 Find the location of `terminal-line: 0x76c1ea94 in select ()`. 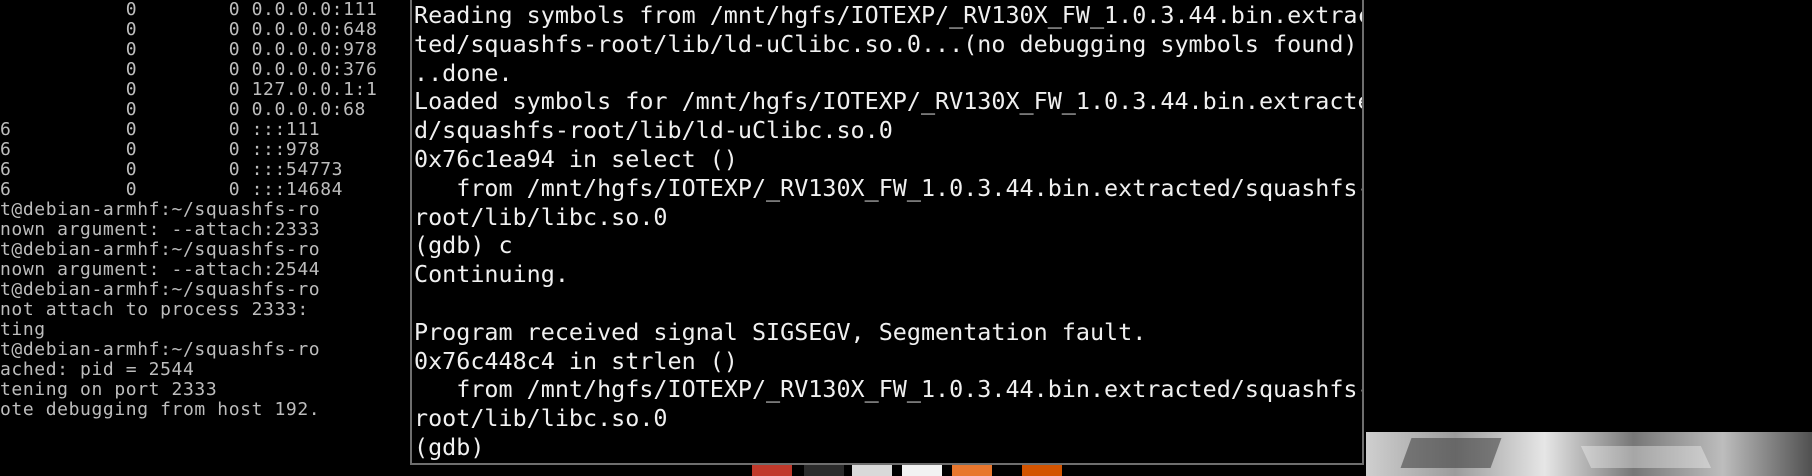

terminal-line: 0x76c1ea94 in select () is located at coordinates (888, 159).